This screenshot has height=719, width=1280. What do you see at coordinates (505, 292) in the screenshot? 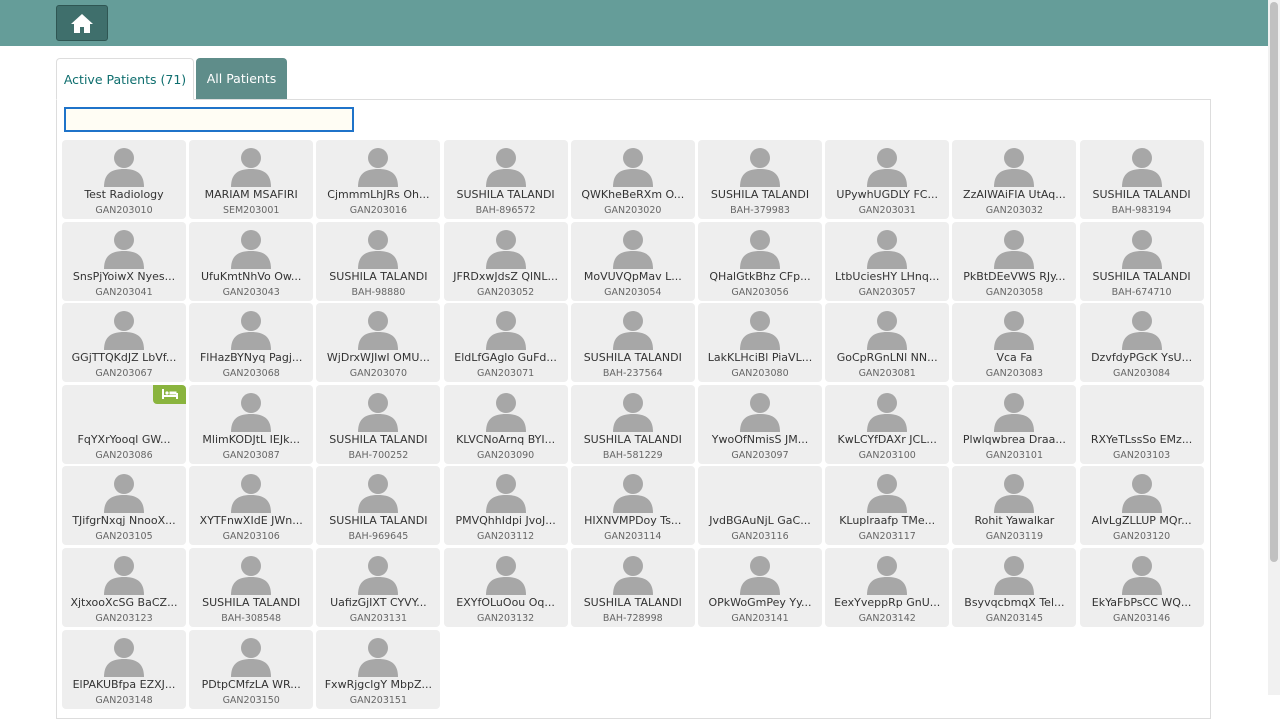
I see `patient-id: GAN203052` at bounding box center [505, 292].